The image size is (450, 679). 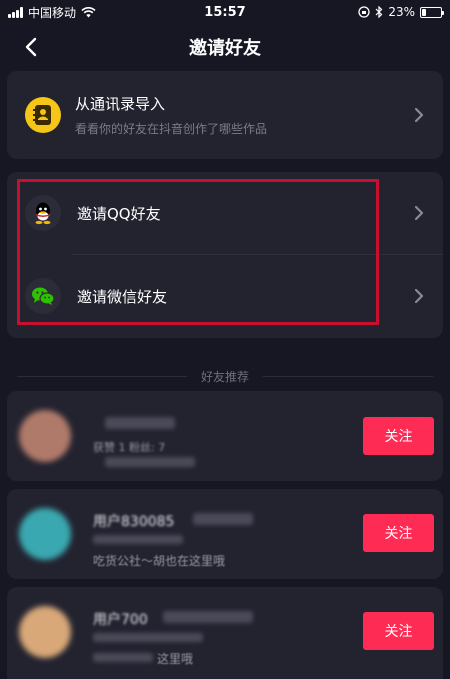 What do you see at coordinates (364, 12) in the screenshot?
I see `orientation-lock-icon` at bounding box center [364, 12].